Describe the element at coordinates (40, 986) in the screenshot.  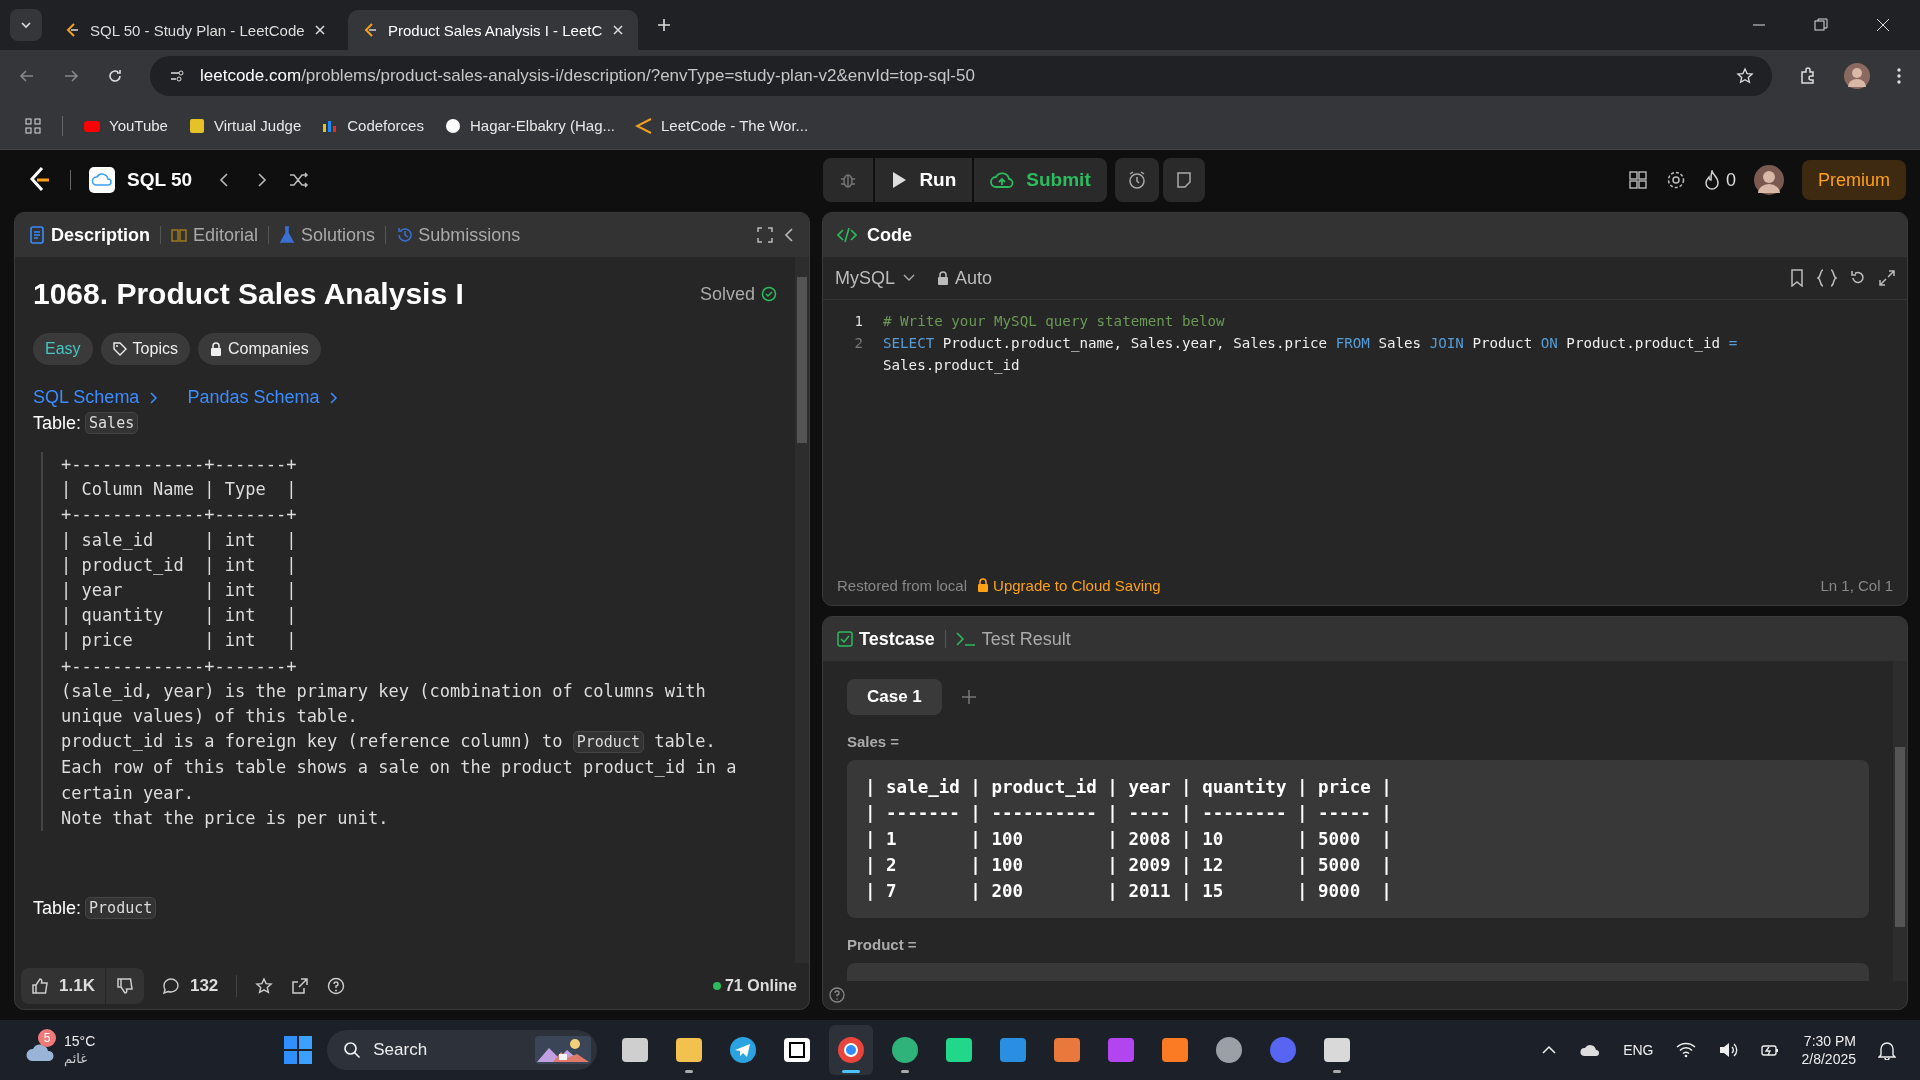
I see `thumbs-up-icon` at that location.